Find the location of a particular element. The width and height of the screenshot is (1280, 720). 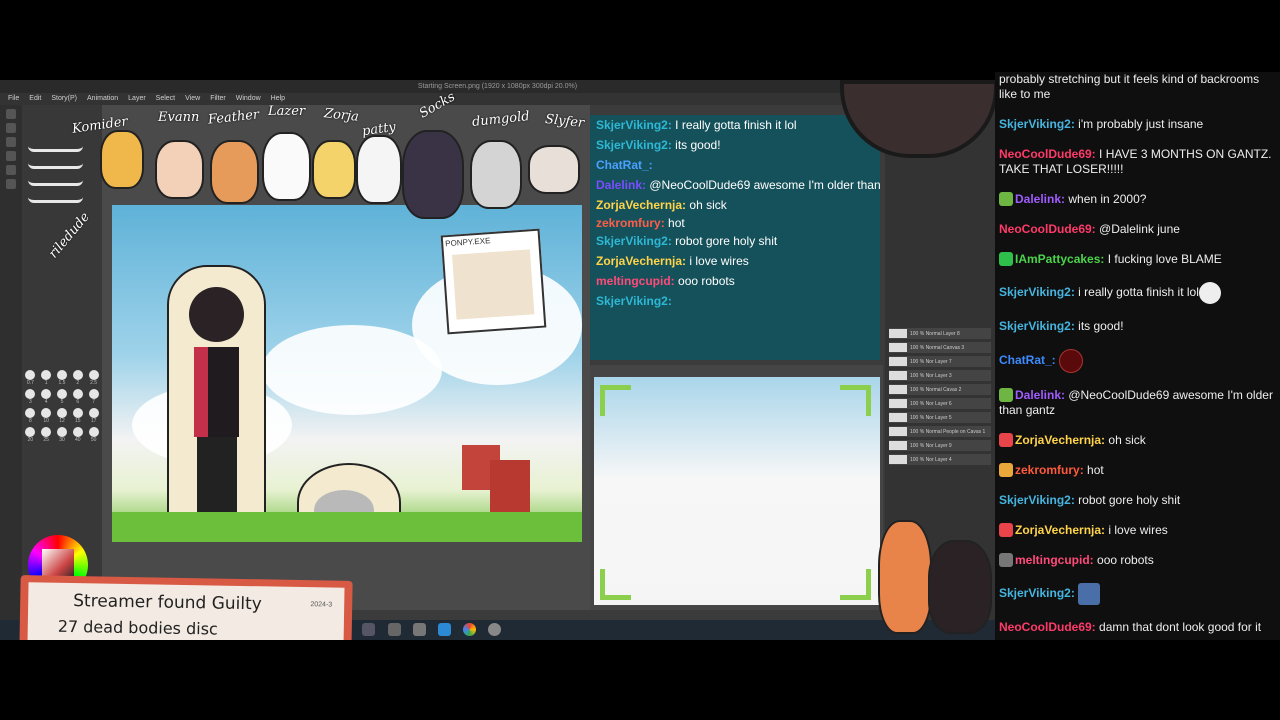

eyedropper-tool-icon is located at coordinates (11, 184).